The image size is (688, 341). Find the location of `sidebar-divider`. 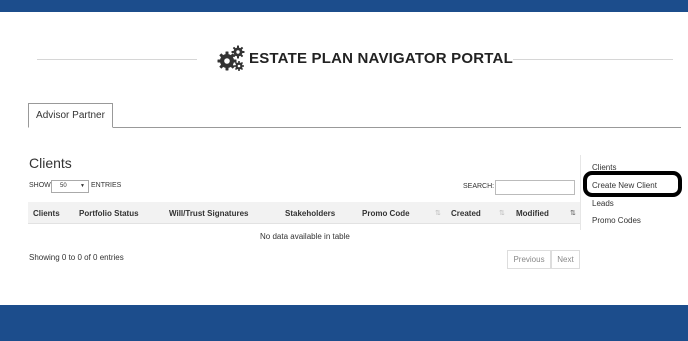

sidebar-divider is located at coordinates (580, 192).